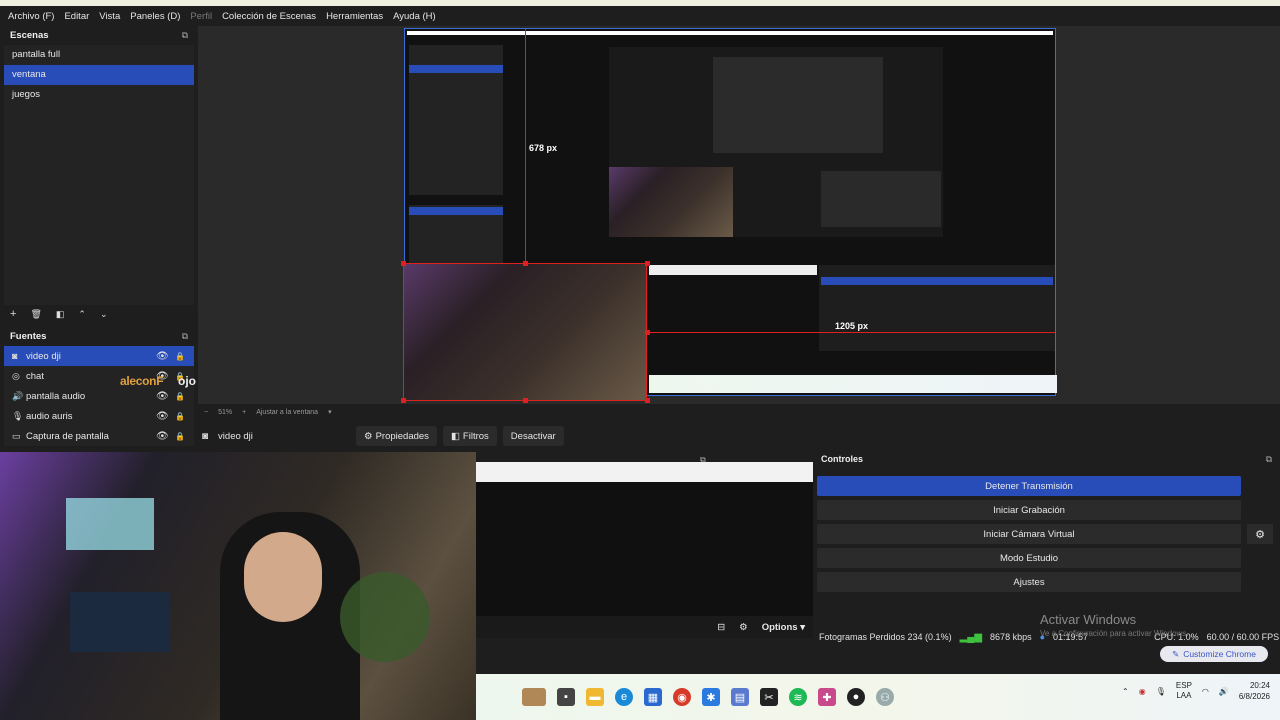 Image resolution: width=1280 pixels, height=720 pixels. I want to click on gear-icon: ⚙, so click(743, 627).